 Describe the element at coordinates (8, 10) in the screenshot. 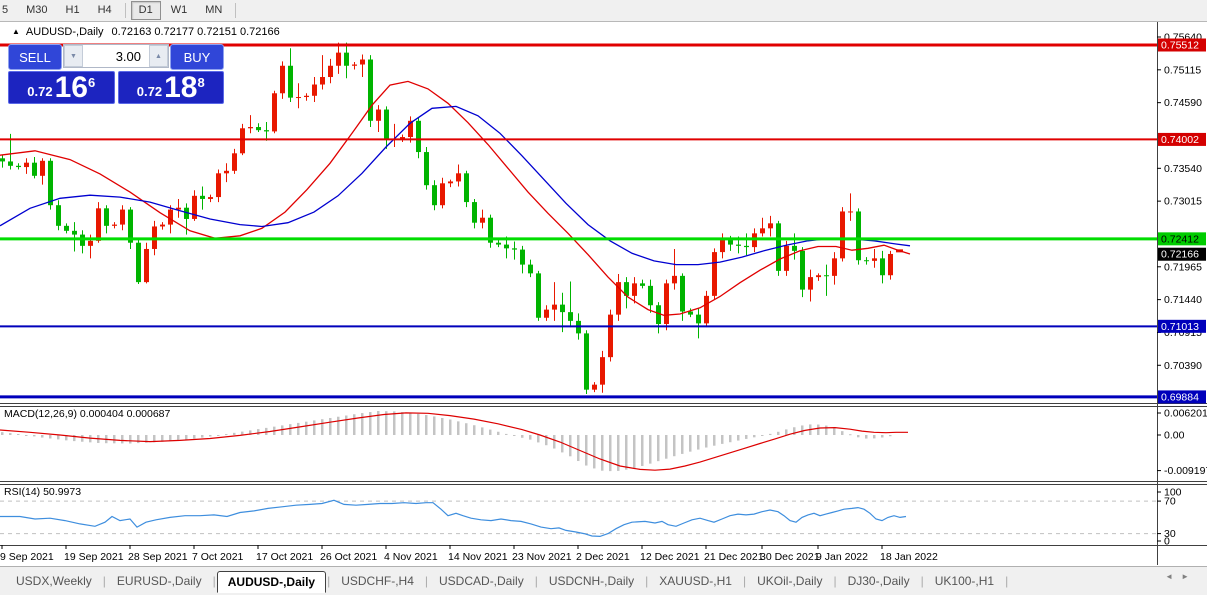

I see `timeframe-button-5: 5` at that location.